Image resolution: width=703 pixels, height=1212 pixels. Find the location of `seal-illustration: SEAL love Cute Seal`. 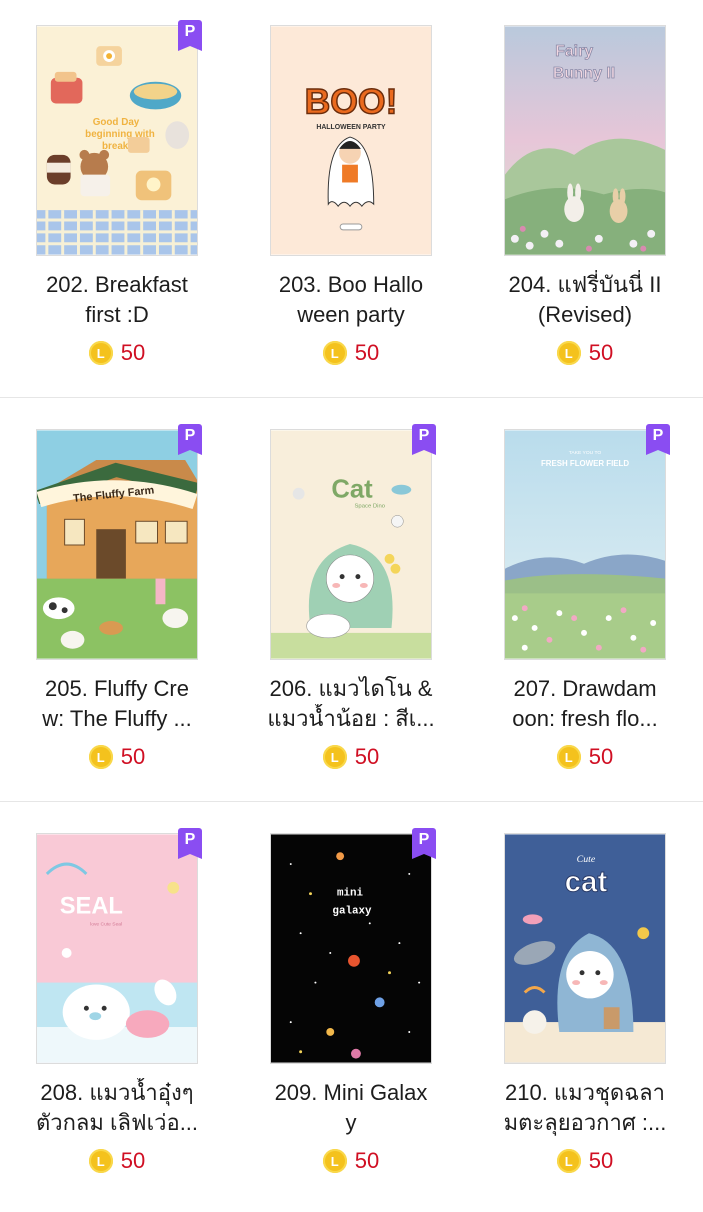

seal-illustration: SEAL love Cute Seal is located at coordinates (117, 948).